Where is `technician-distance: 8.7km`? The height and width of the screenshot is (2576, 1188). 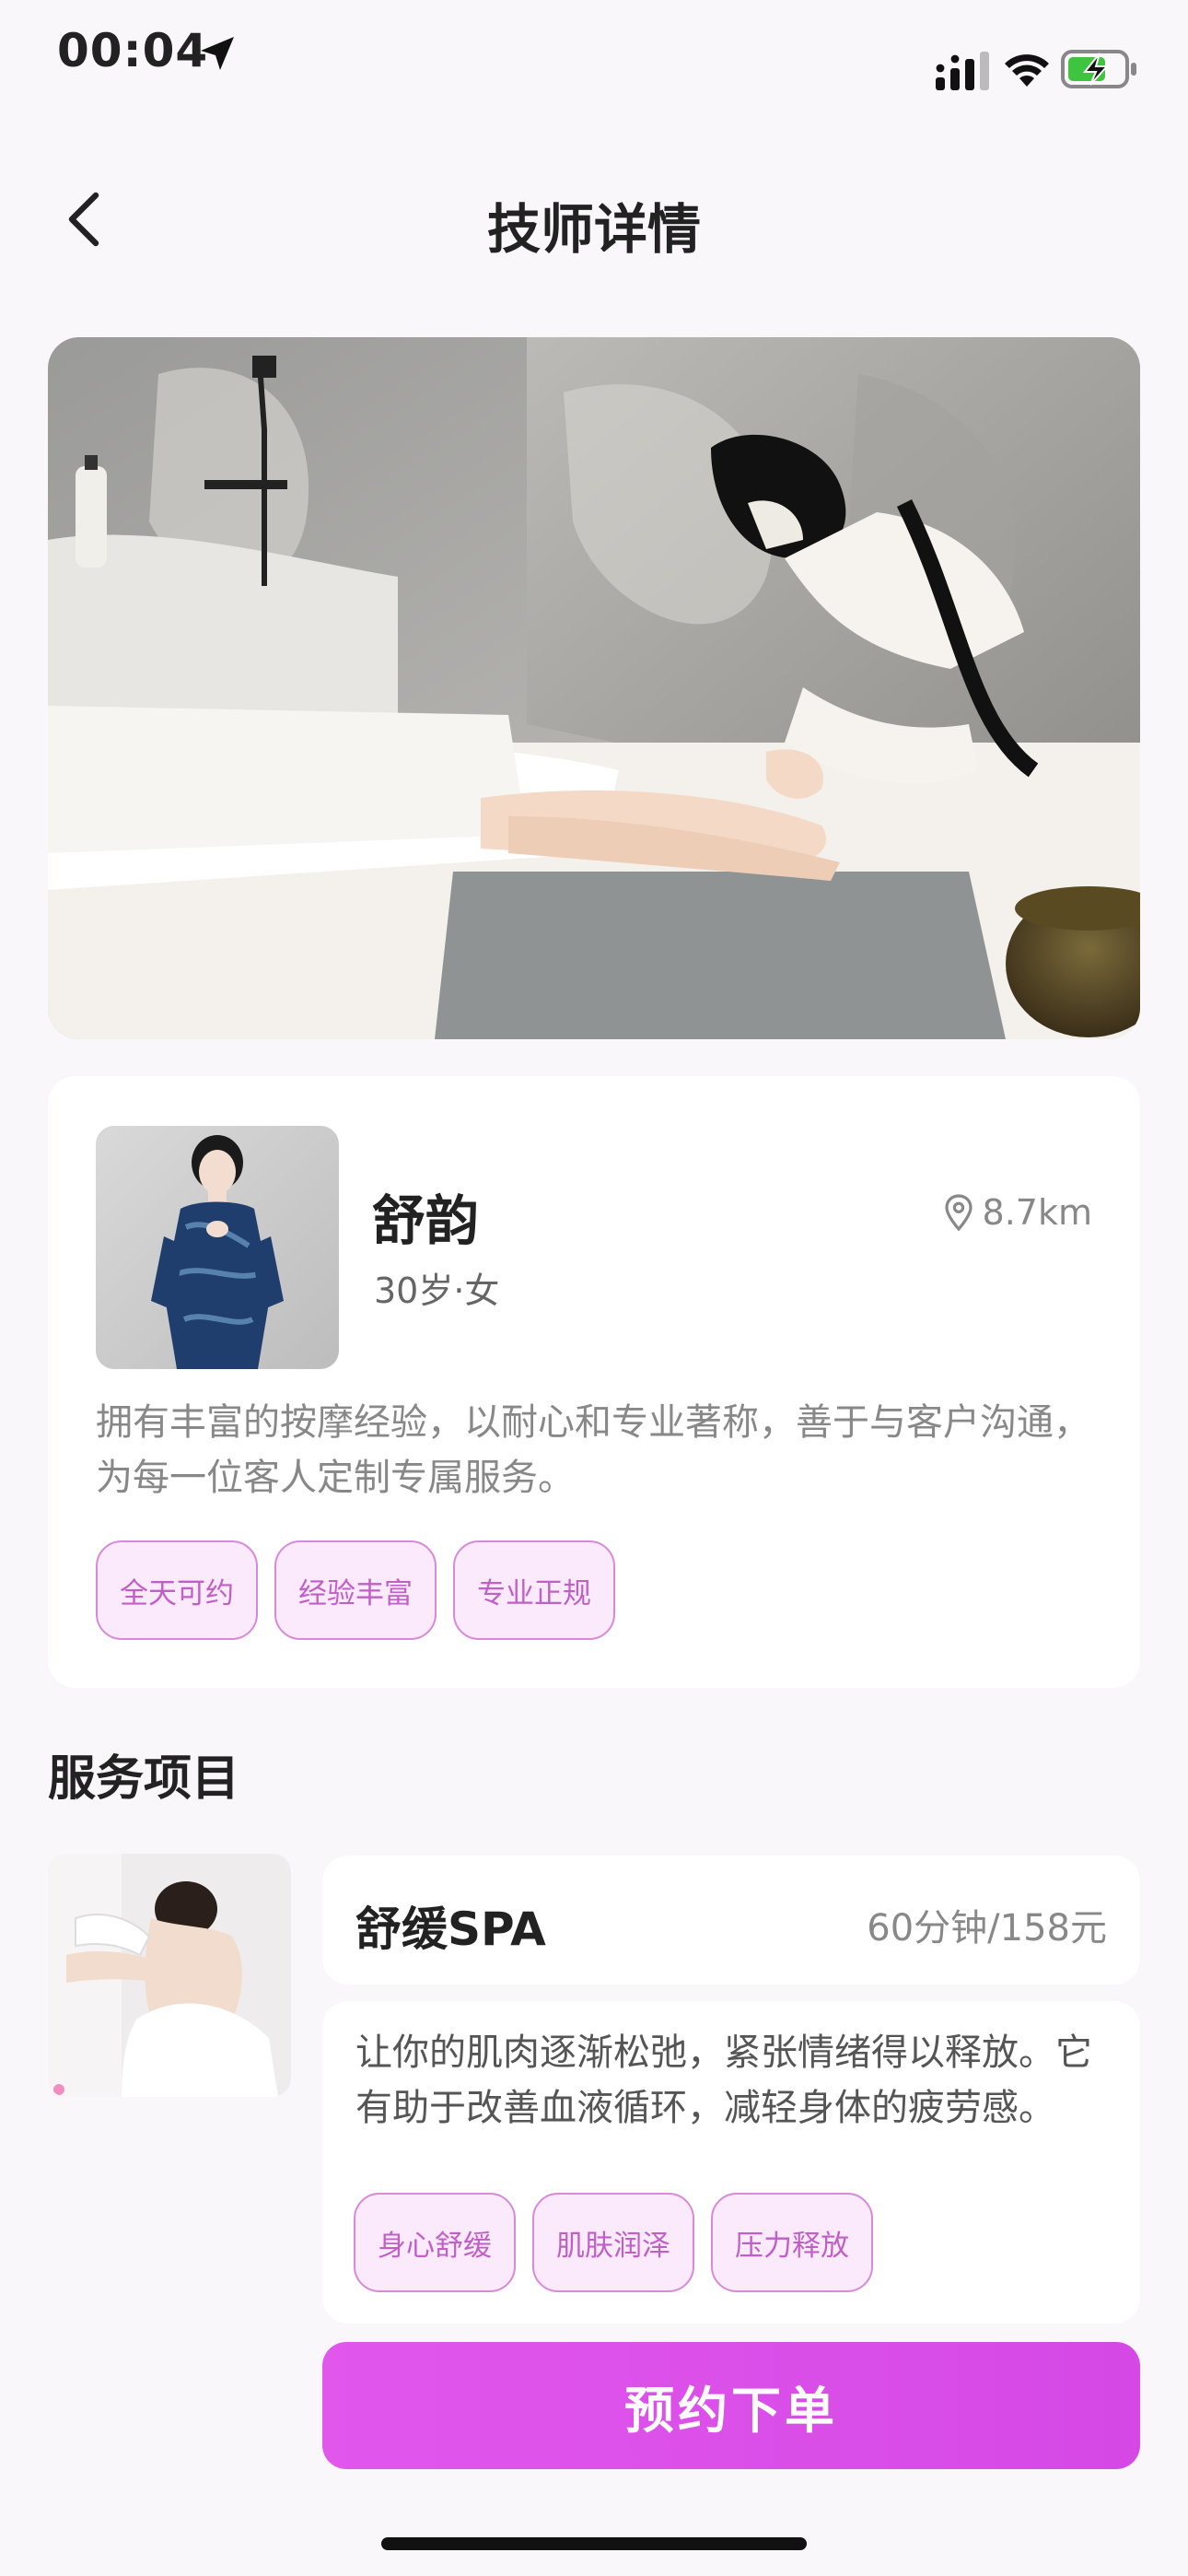 technician-distance: 8.7km is located at coordinates (1018, 1212).